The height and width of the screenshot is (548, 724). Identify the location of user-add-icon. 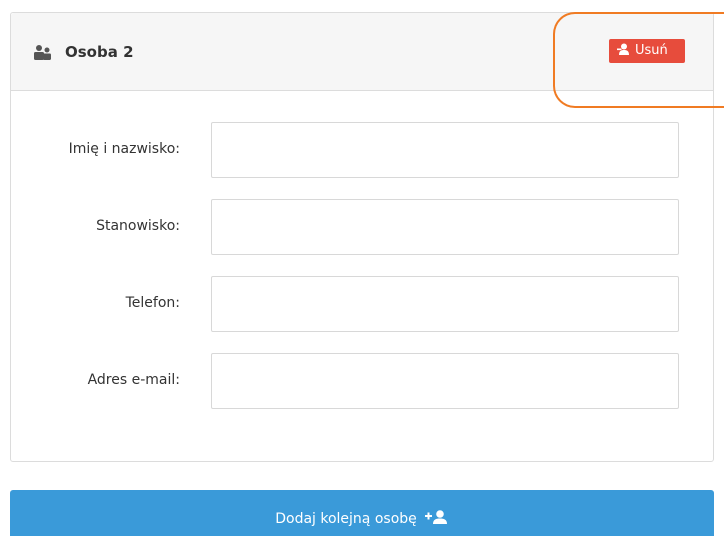
(435, 517).